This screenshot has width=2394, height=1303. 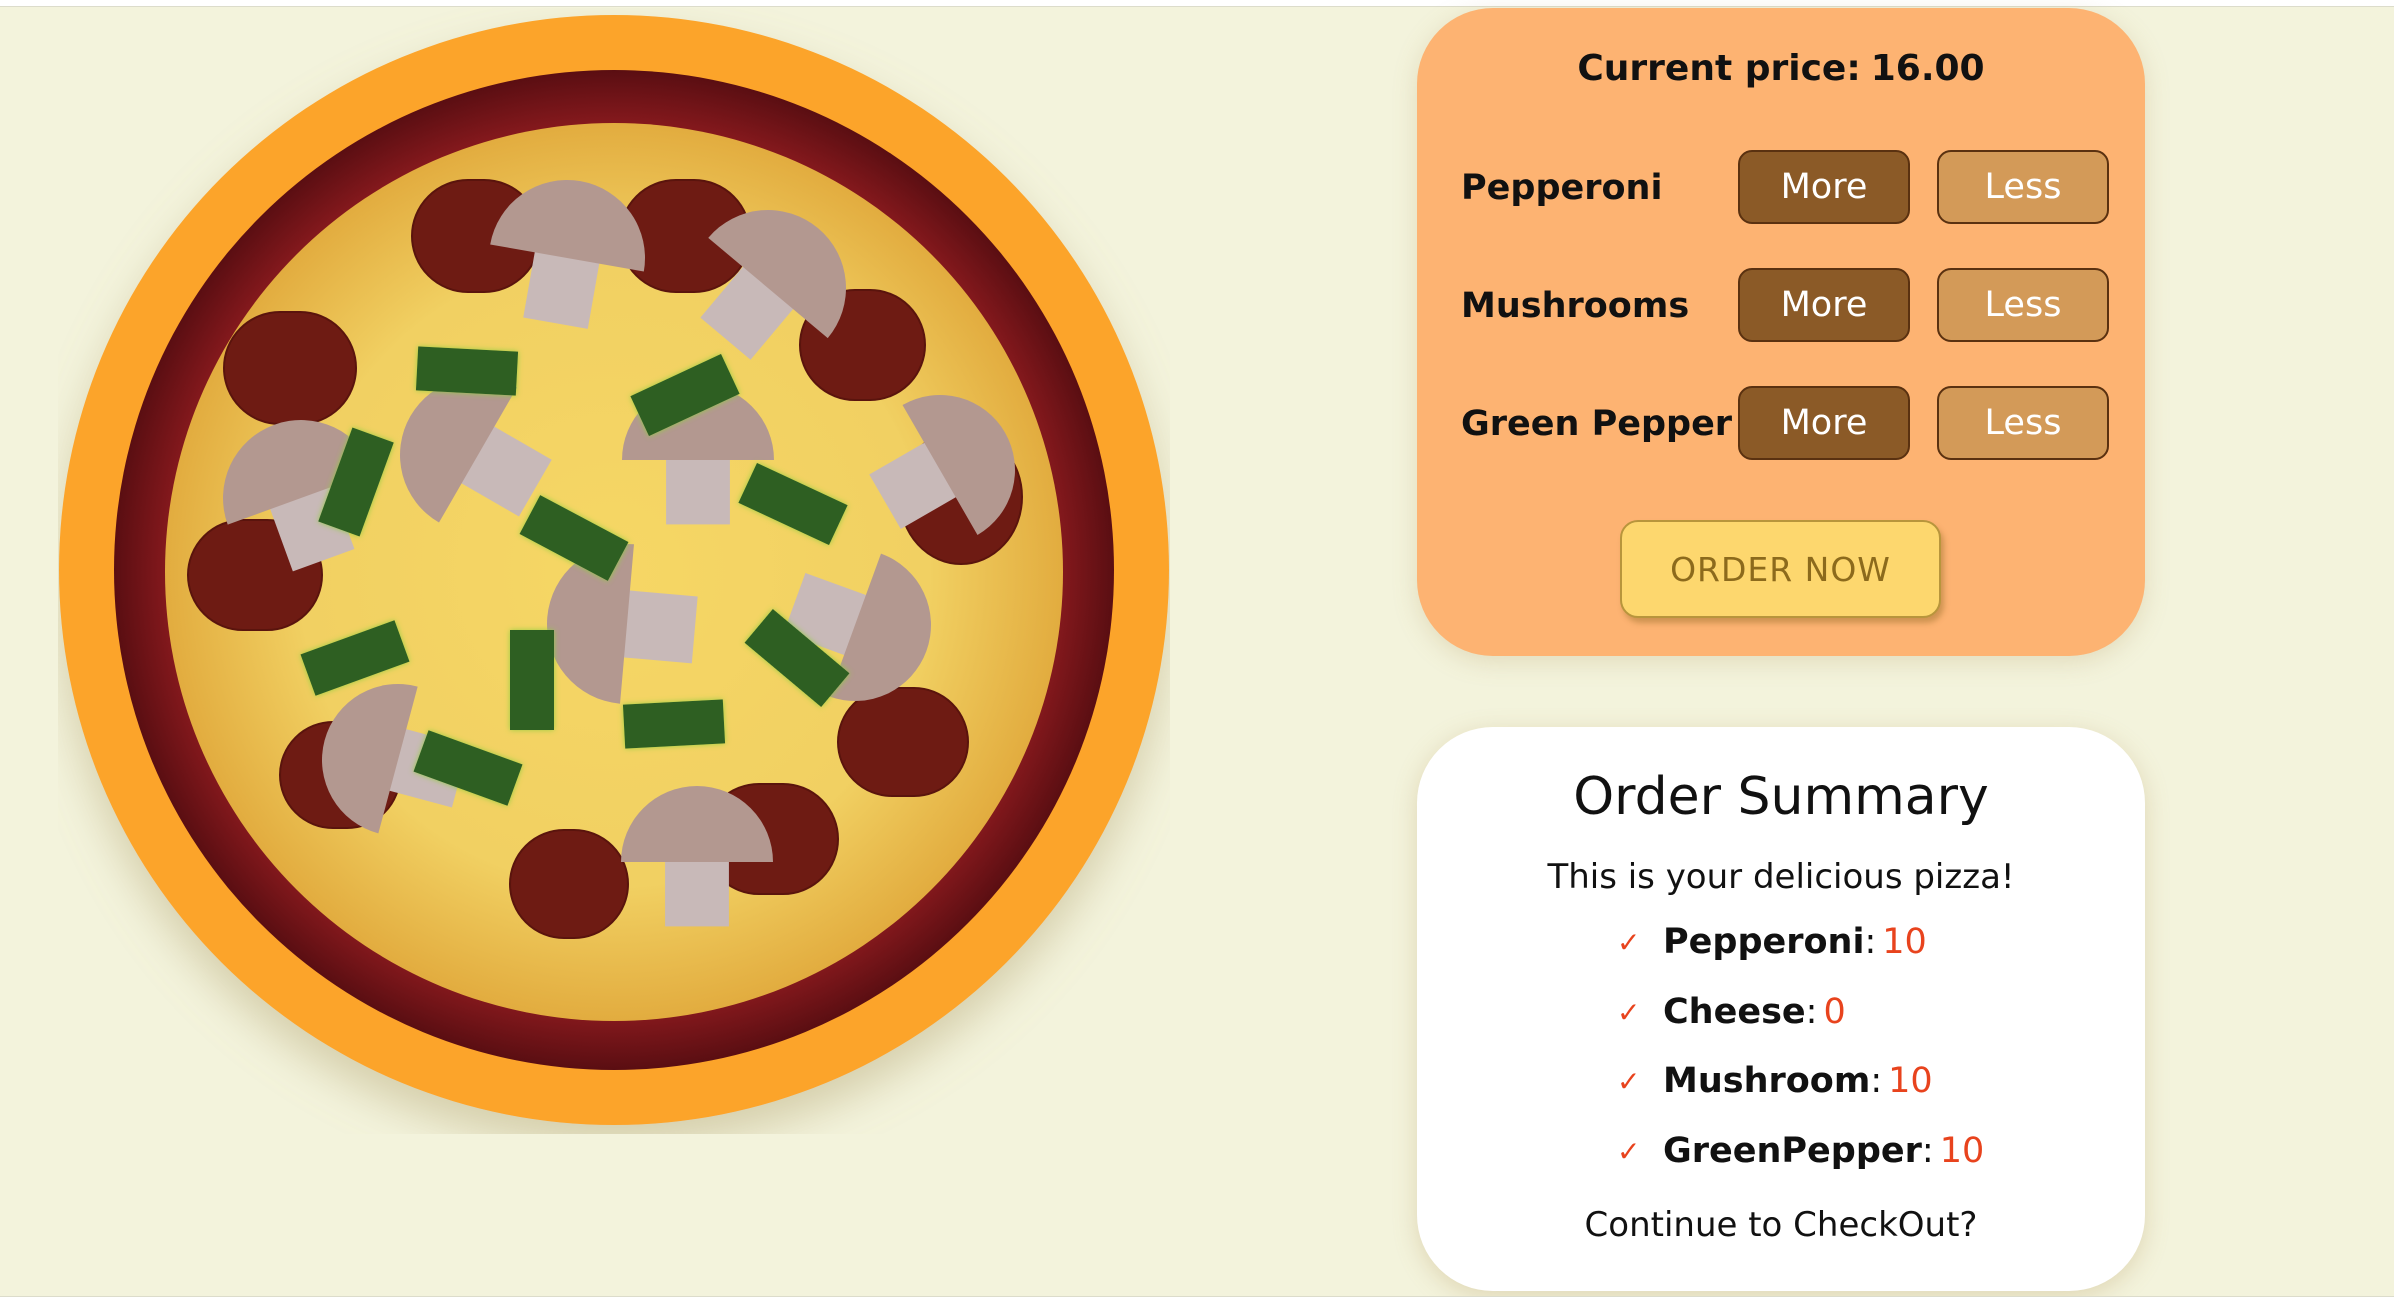 What do you see at coordinates (2023, 187) in the screenshot?
I see `pepperoni-less-button: Less` at bounding box center [2023, 187].